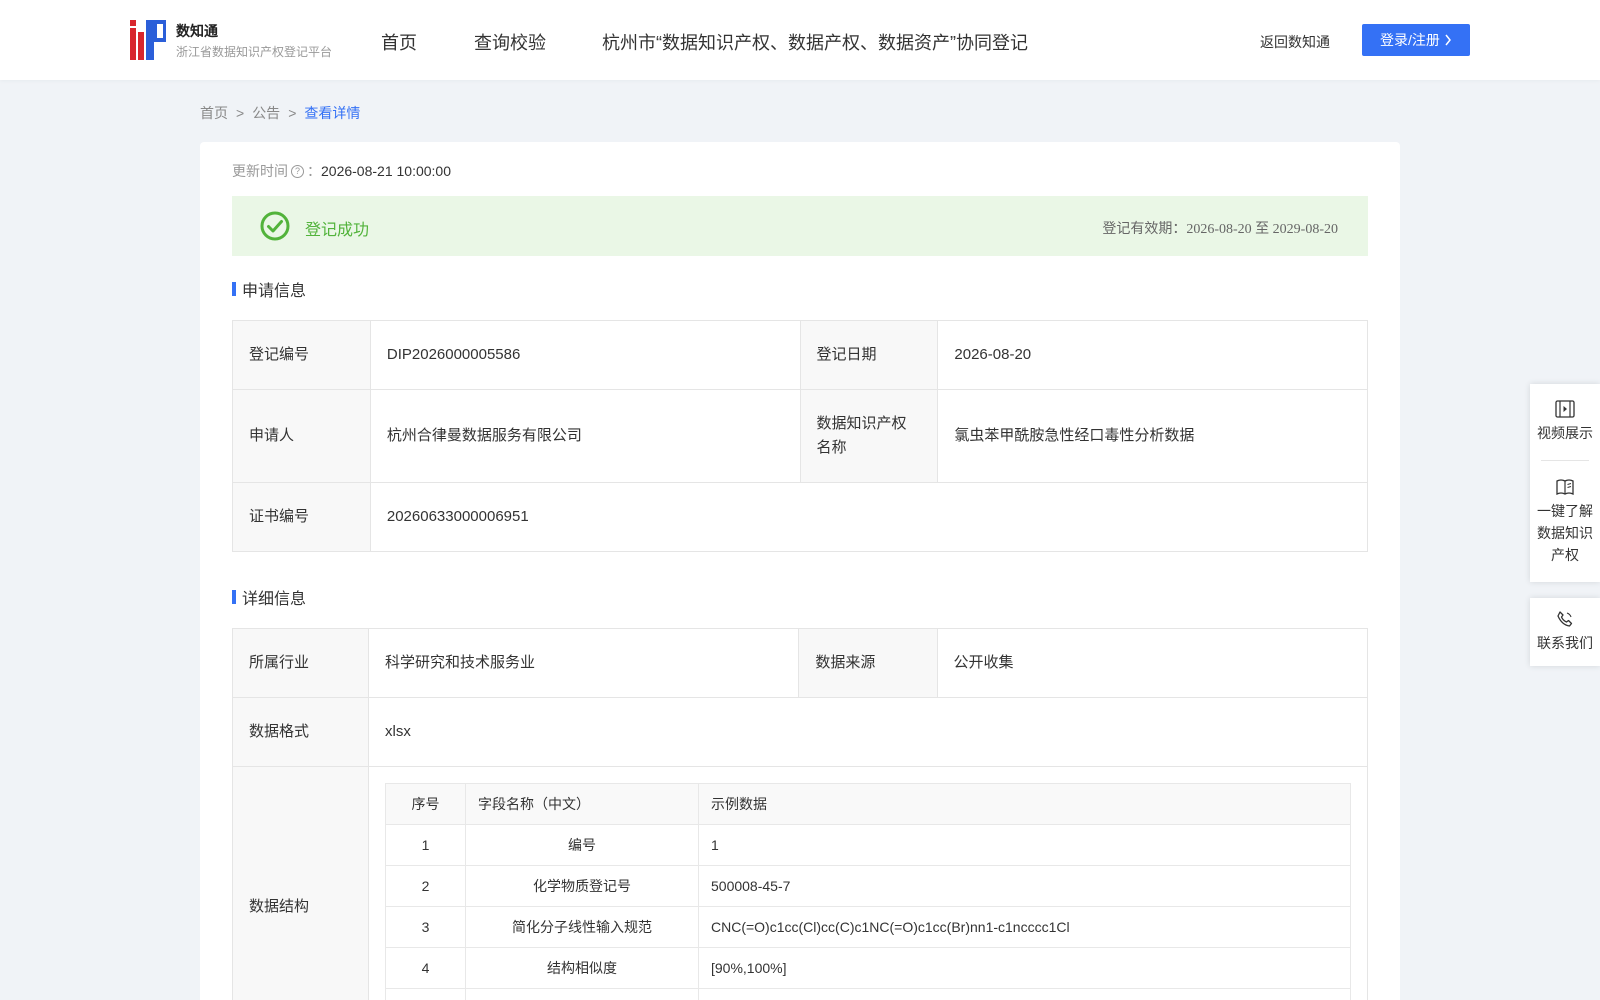 The width and height of the screenshot is (1600, 1000). Describe the element at coordinates (260, 171) in the screenshot. I see `update-time-label: 更新时间` at that location.